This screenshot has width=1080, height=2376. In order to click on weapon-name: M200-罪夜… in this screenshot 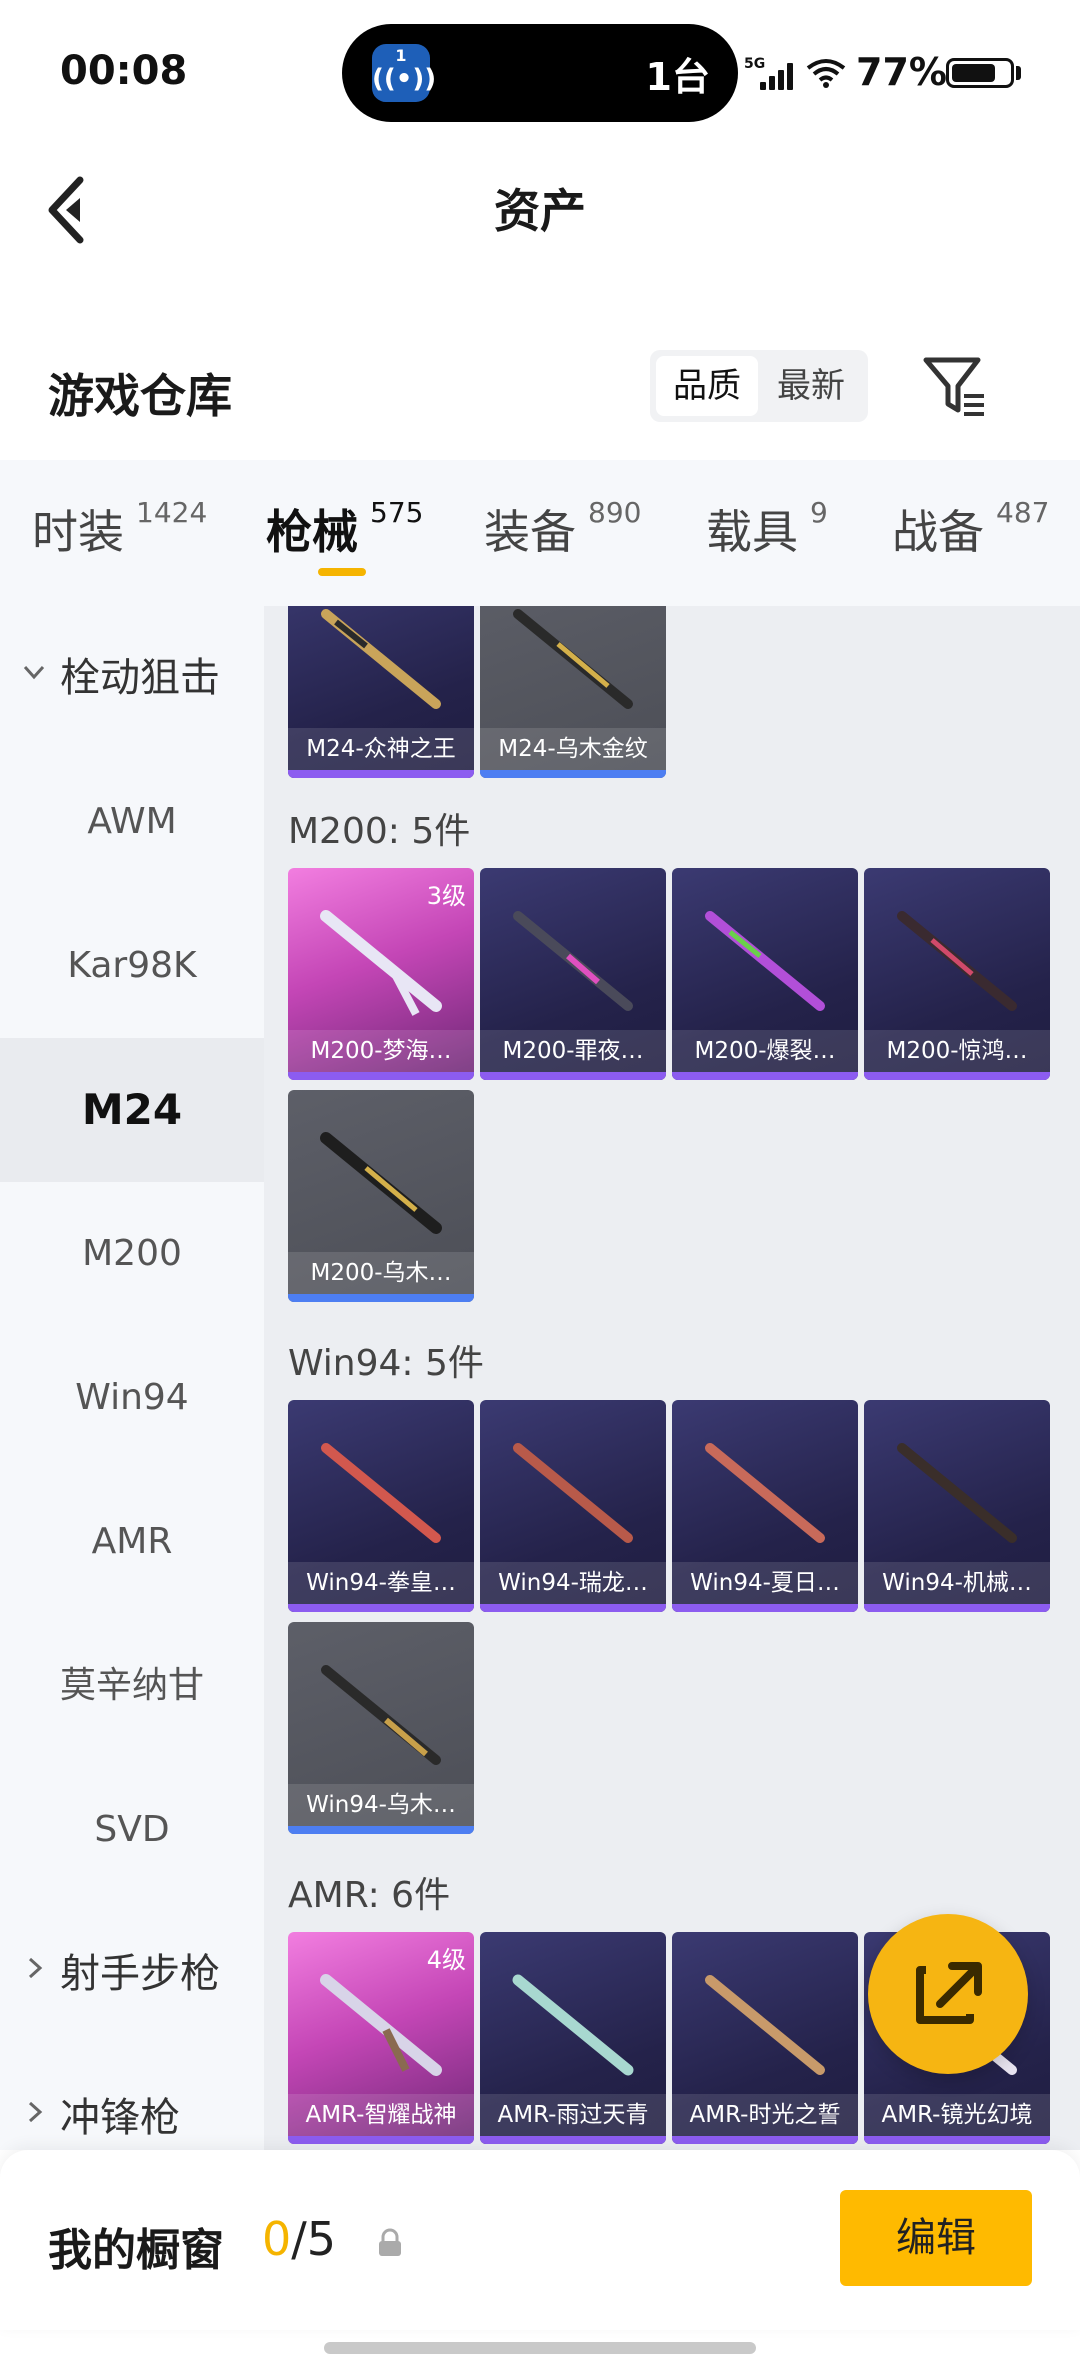, I will do `click(573, 1051)`.